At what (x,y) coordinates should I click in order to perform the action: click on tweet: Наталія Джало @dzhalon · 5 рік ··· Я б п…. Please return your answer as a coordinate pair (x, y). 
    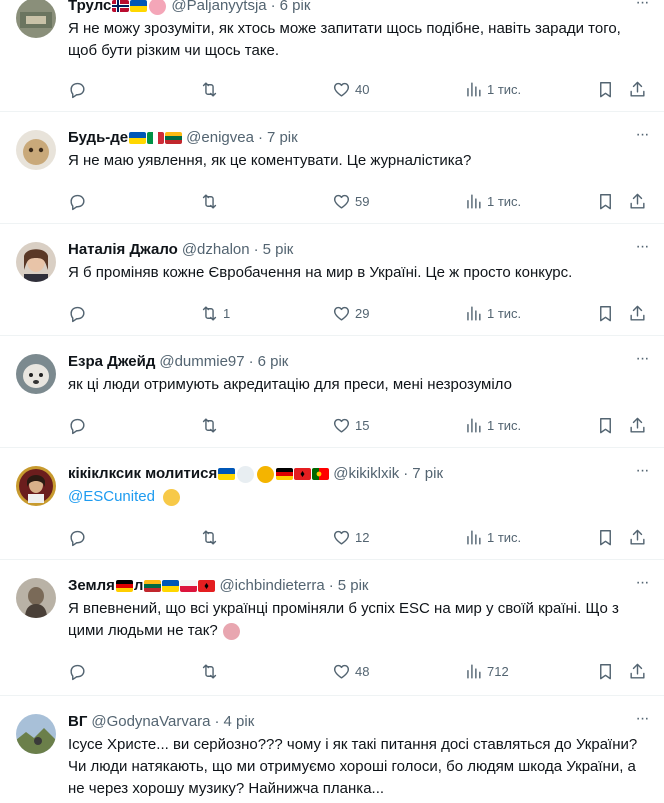
    Looking at the image, I should click on (332, 280).